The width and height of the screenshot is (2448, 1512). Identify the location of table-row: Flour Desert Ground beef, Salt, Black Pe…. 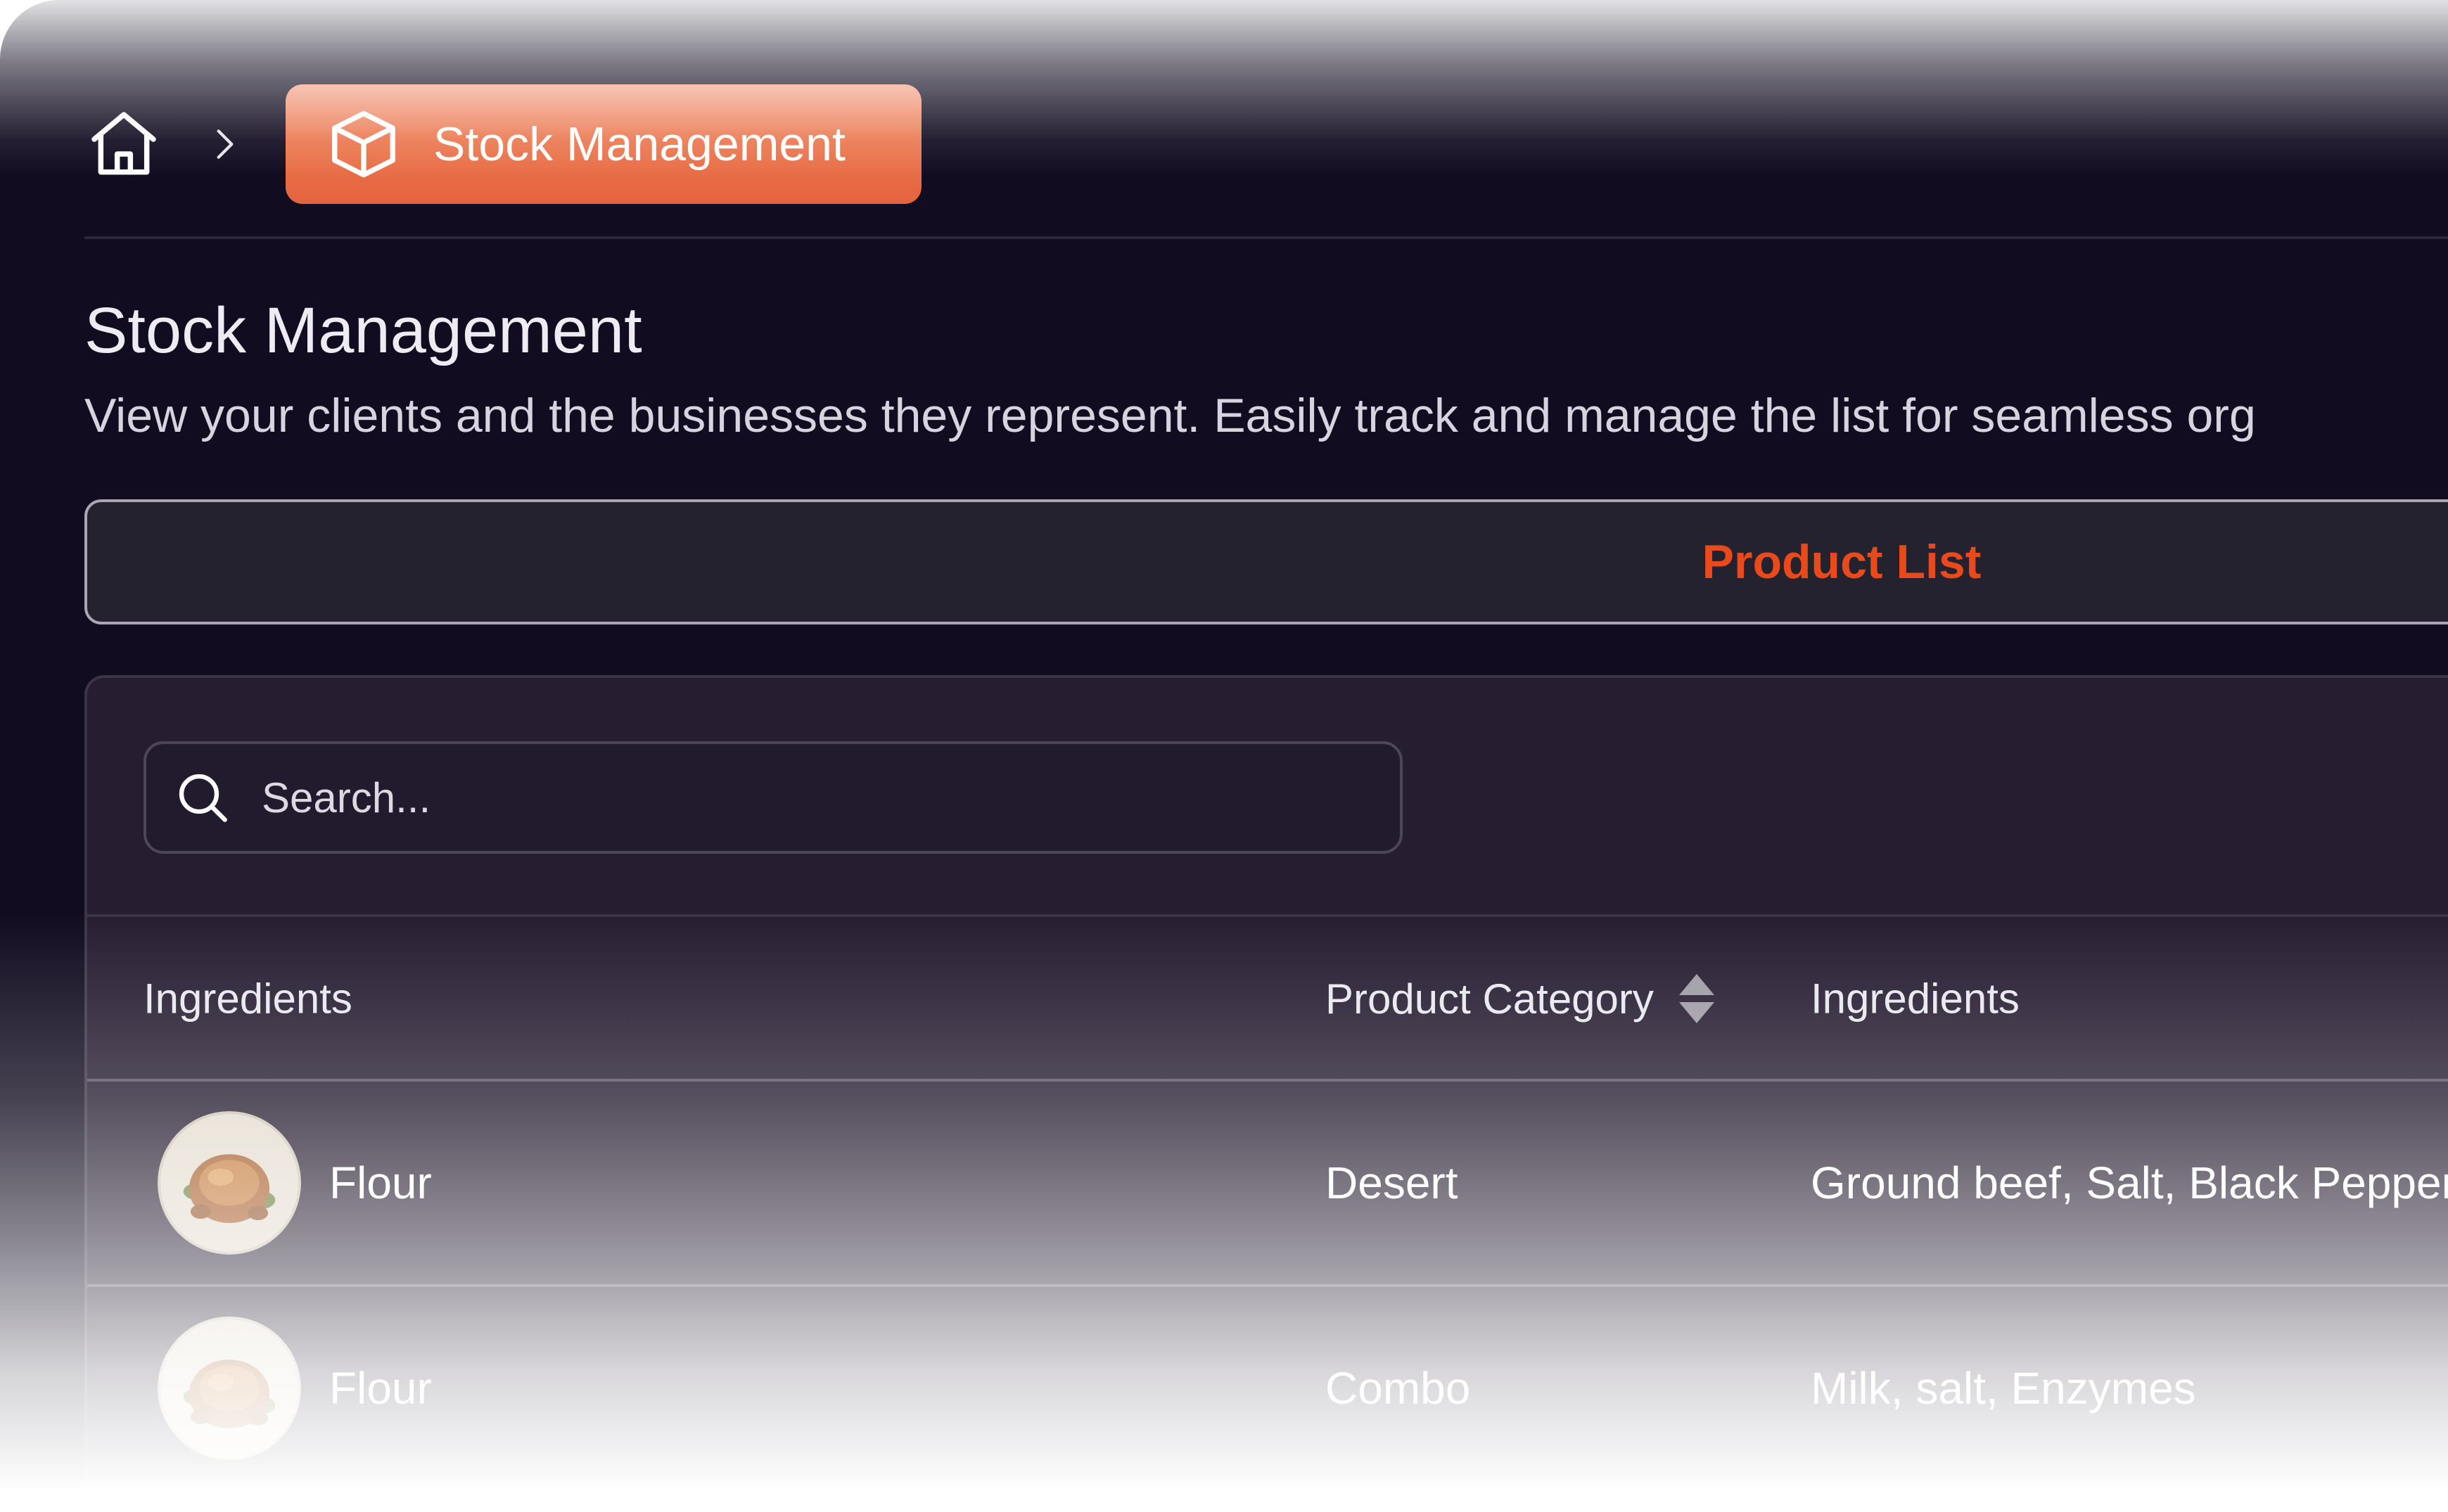
(1267, 1183).